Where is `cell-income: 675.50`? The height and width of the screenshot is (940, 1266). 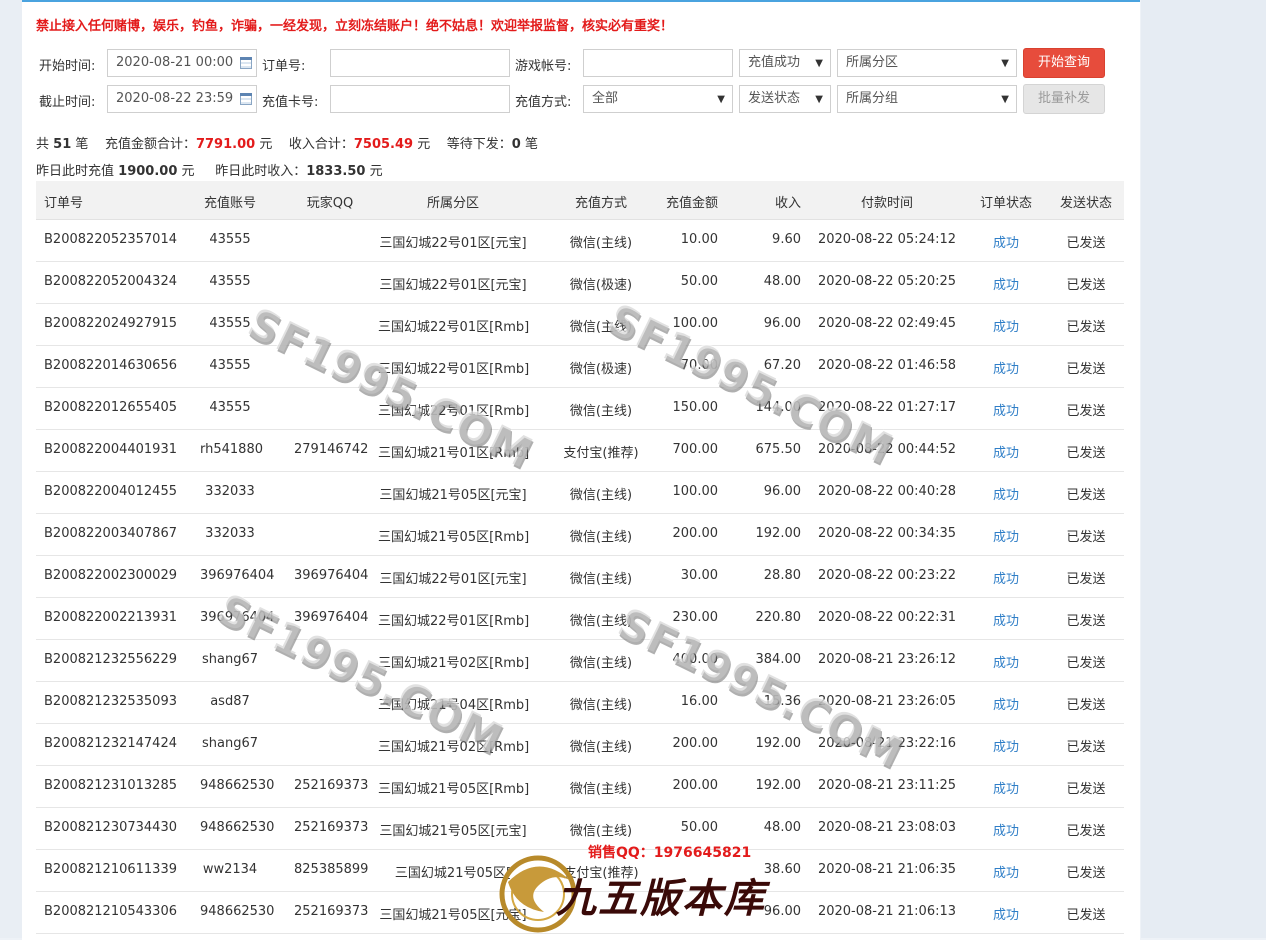
cell-income: 675.50 is located at coordinates (778, 449).